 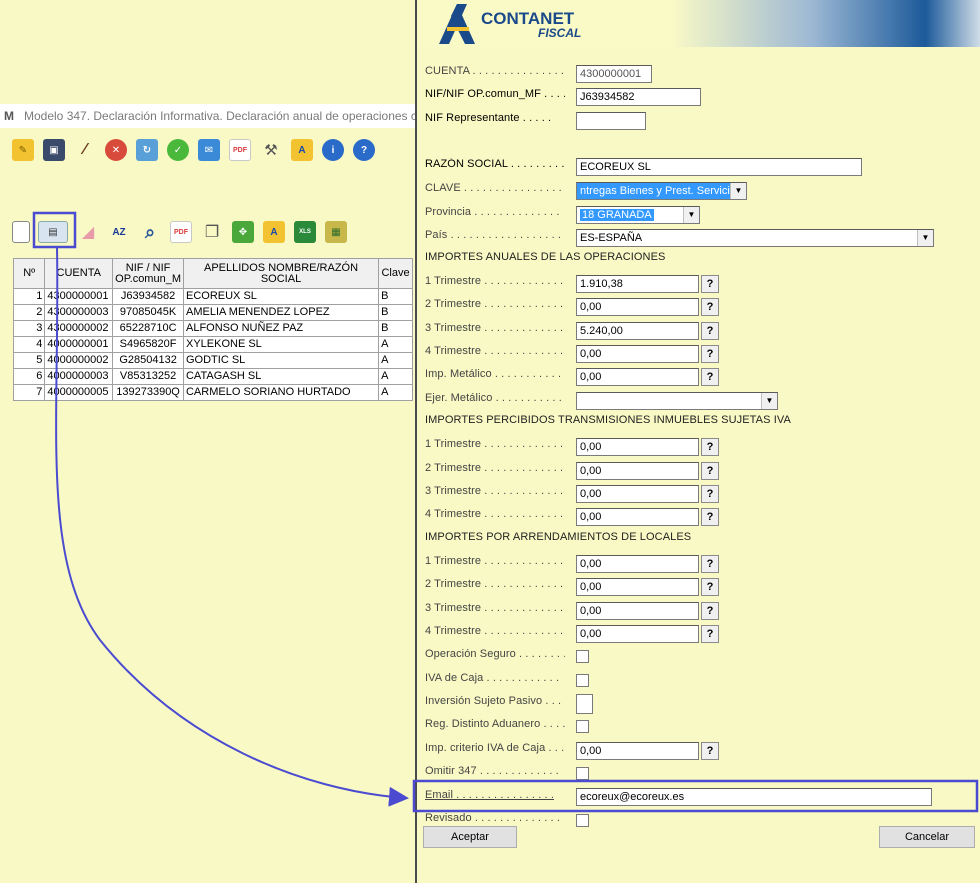 I want to click on s2-t1-help-button: ?, so click(x=710, y=447).